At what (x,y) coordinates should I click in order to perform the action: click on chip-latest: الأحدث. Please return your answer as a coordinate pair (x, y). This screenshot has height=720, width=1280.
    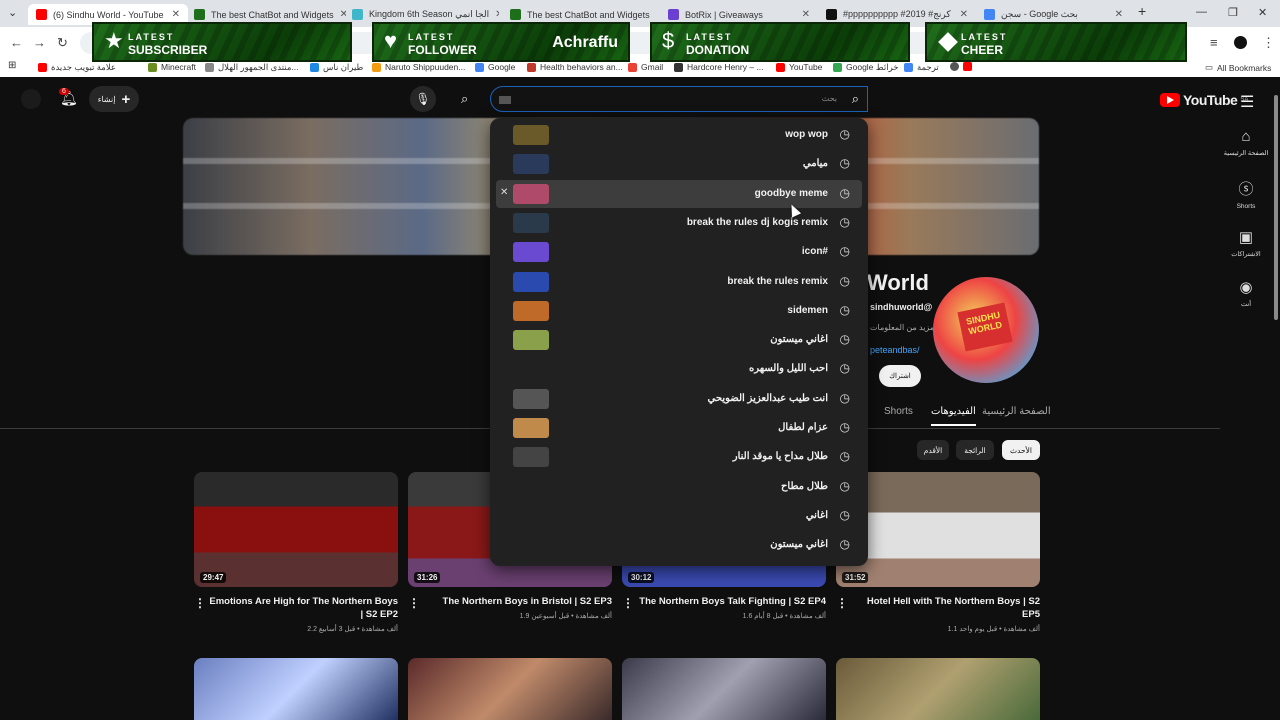
    Looking at the image, I should click on (1021, 450).